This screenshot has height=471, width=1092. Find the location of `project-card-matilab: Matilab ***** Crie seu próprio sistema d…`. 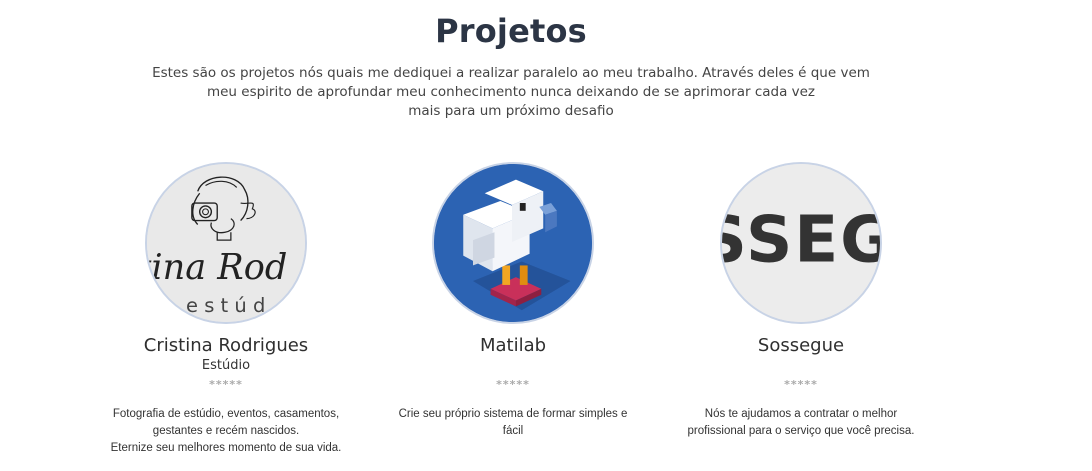

project-card-matilab: Matilab ***** Crie seu próprio sistema d… is located at coordinates (513, 301).